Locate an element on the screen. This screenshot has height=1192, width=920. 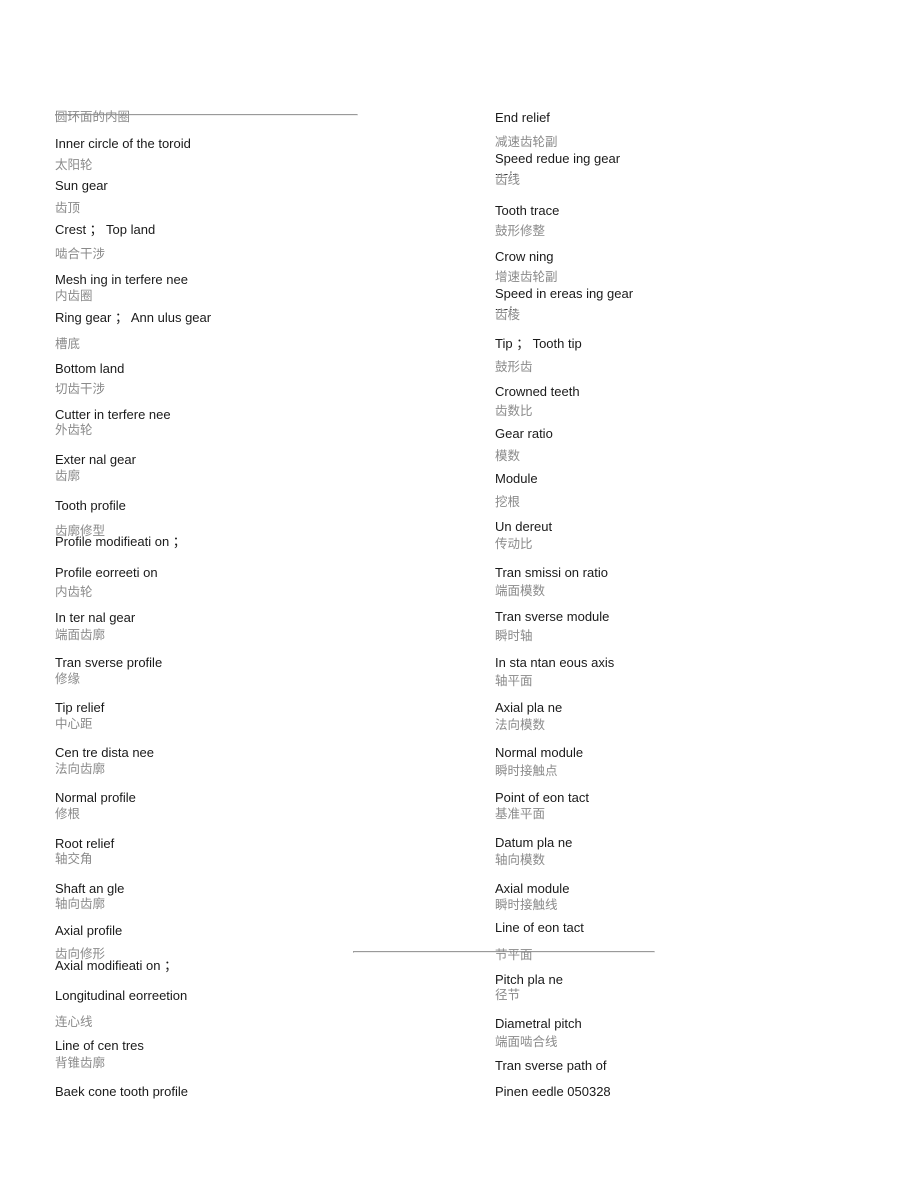
glossary-term-english: Crest ； Top land is located at coordinates (105, 229).